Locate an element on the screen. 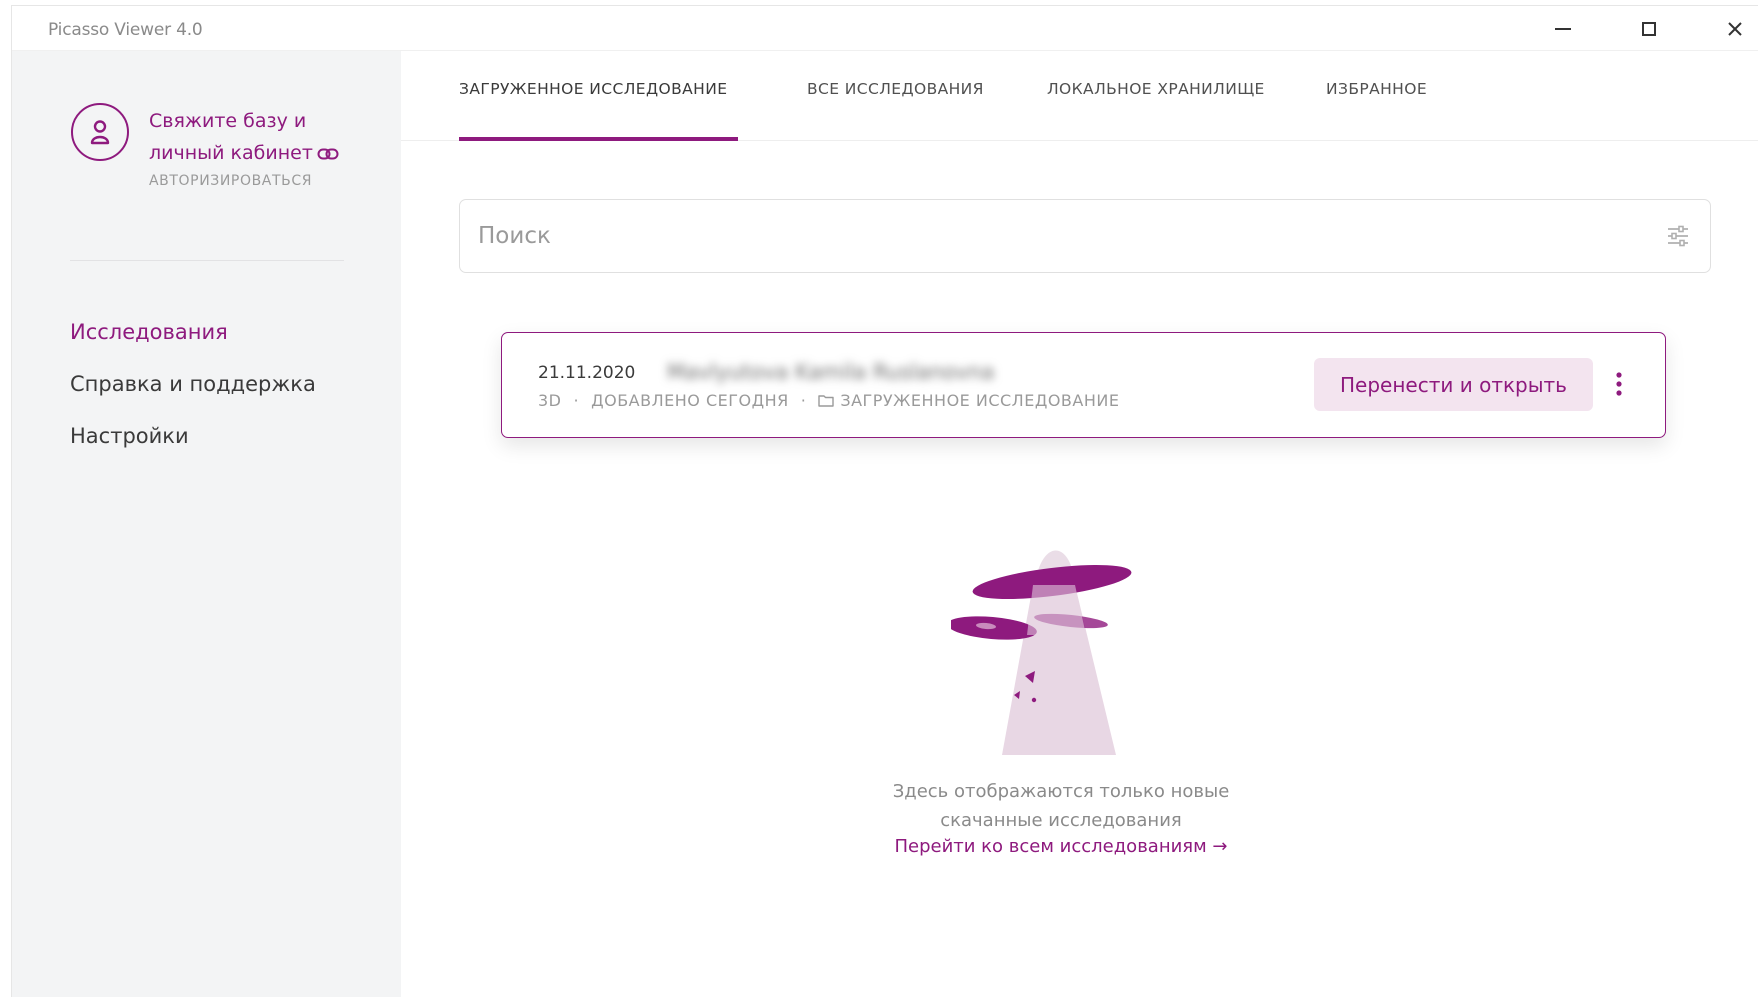 This screenshot has width=1758, height=997. empty-state-text: Здесь отображаются только новые is located at coordinates (1061, 791).